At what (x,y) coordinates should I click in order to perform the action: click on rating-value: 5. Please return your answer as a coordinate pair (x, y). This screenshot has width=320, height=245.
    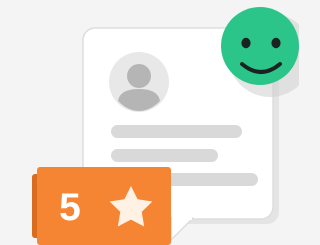
    Looking at the image, I should click on (70, 207).